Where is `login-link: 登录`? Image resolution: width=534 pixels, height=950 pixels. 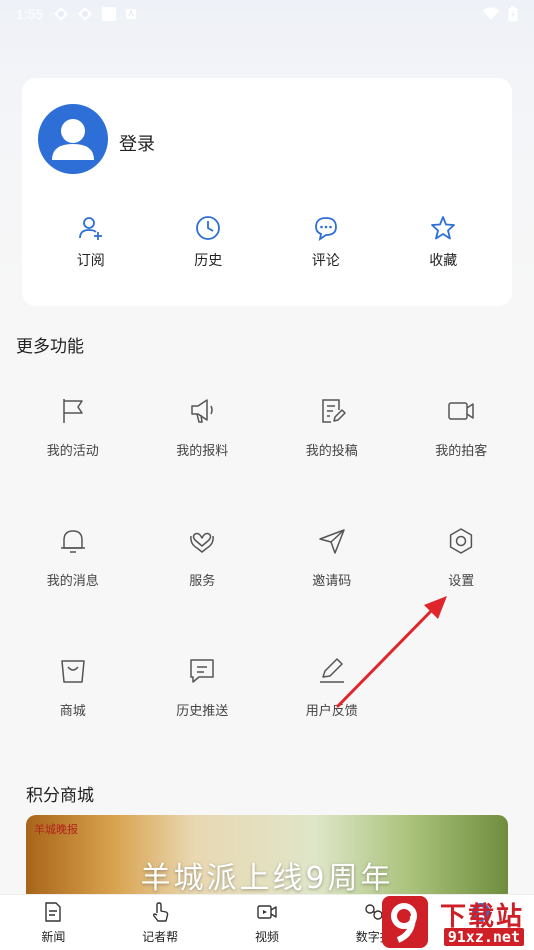
login-link: 登录 is located at coordinates (137, 143).